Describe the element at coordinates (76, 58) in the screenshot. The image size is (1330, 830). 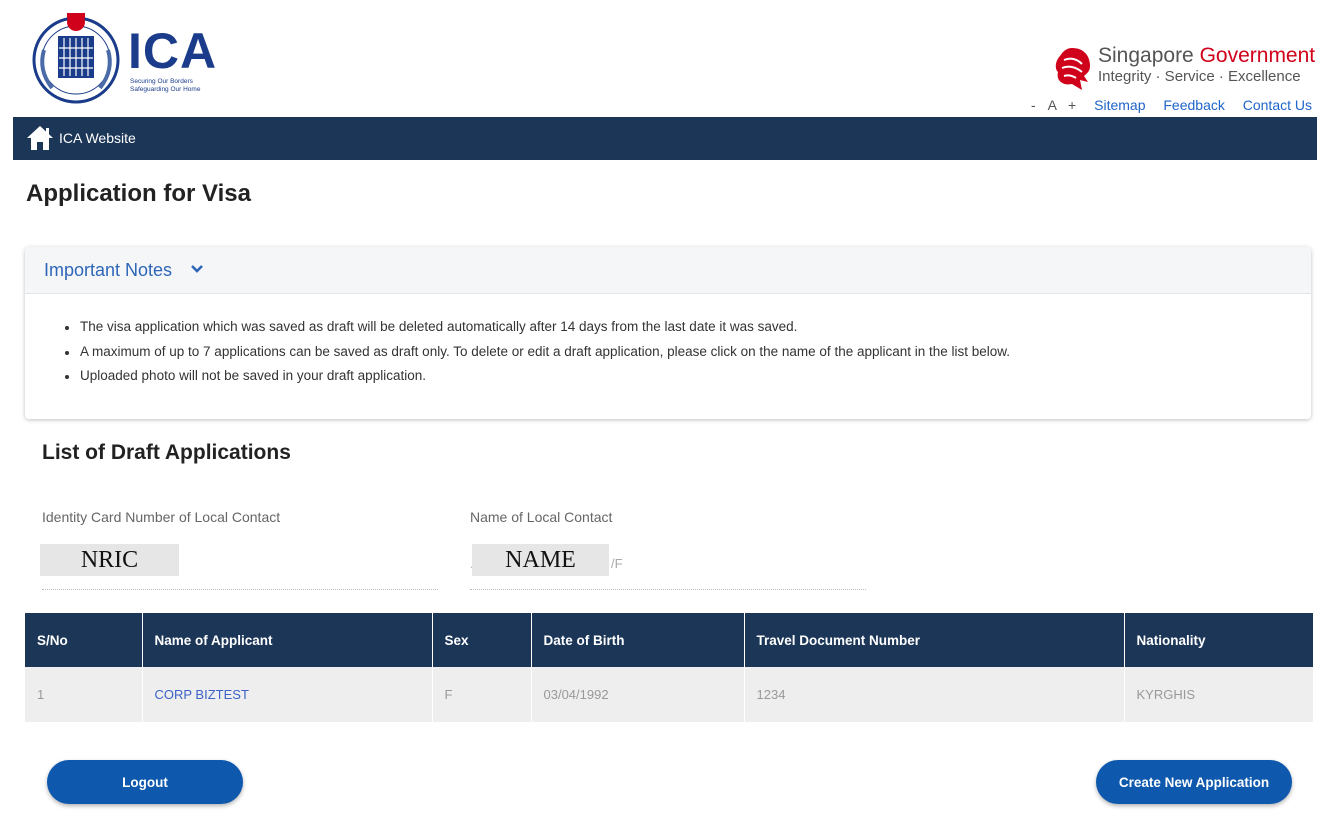
I see `ica-seal-icon` at that location.